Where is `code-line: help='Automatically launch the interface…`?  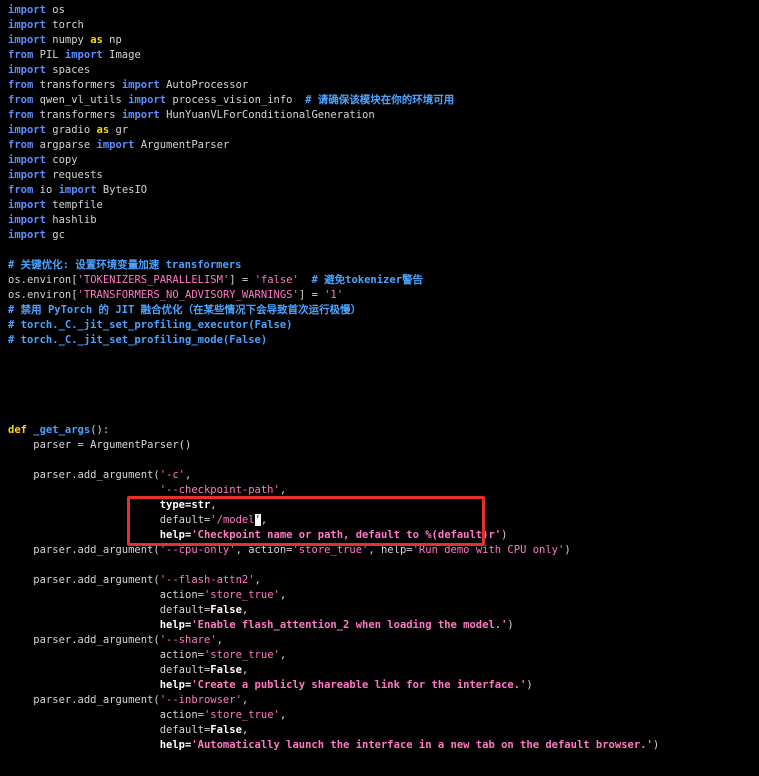 code-line: help='Automatically launch the interface… is located at coordinates (333, 745).